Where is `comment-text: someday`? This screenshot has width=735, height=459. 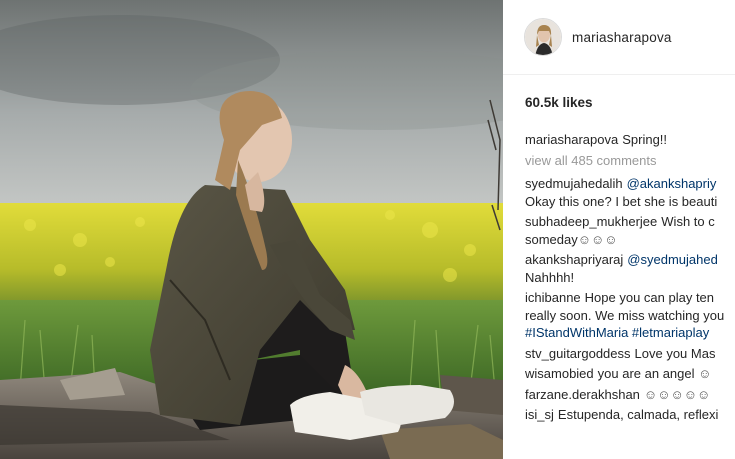 comment-text: someday is located at coordinates (551, 239).